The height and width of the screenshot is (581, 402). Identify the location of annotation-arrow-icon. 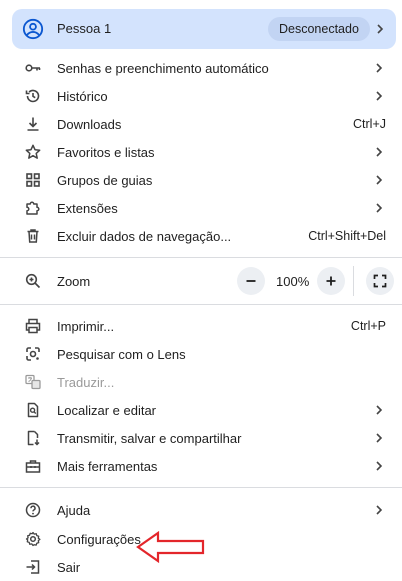
(170, 547).